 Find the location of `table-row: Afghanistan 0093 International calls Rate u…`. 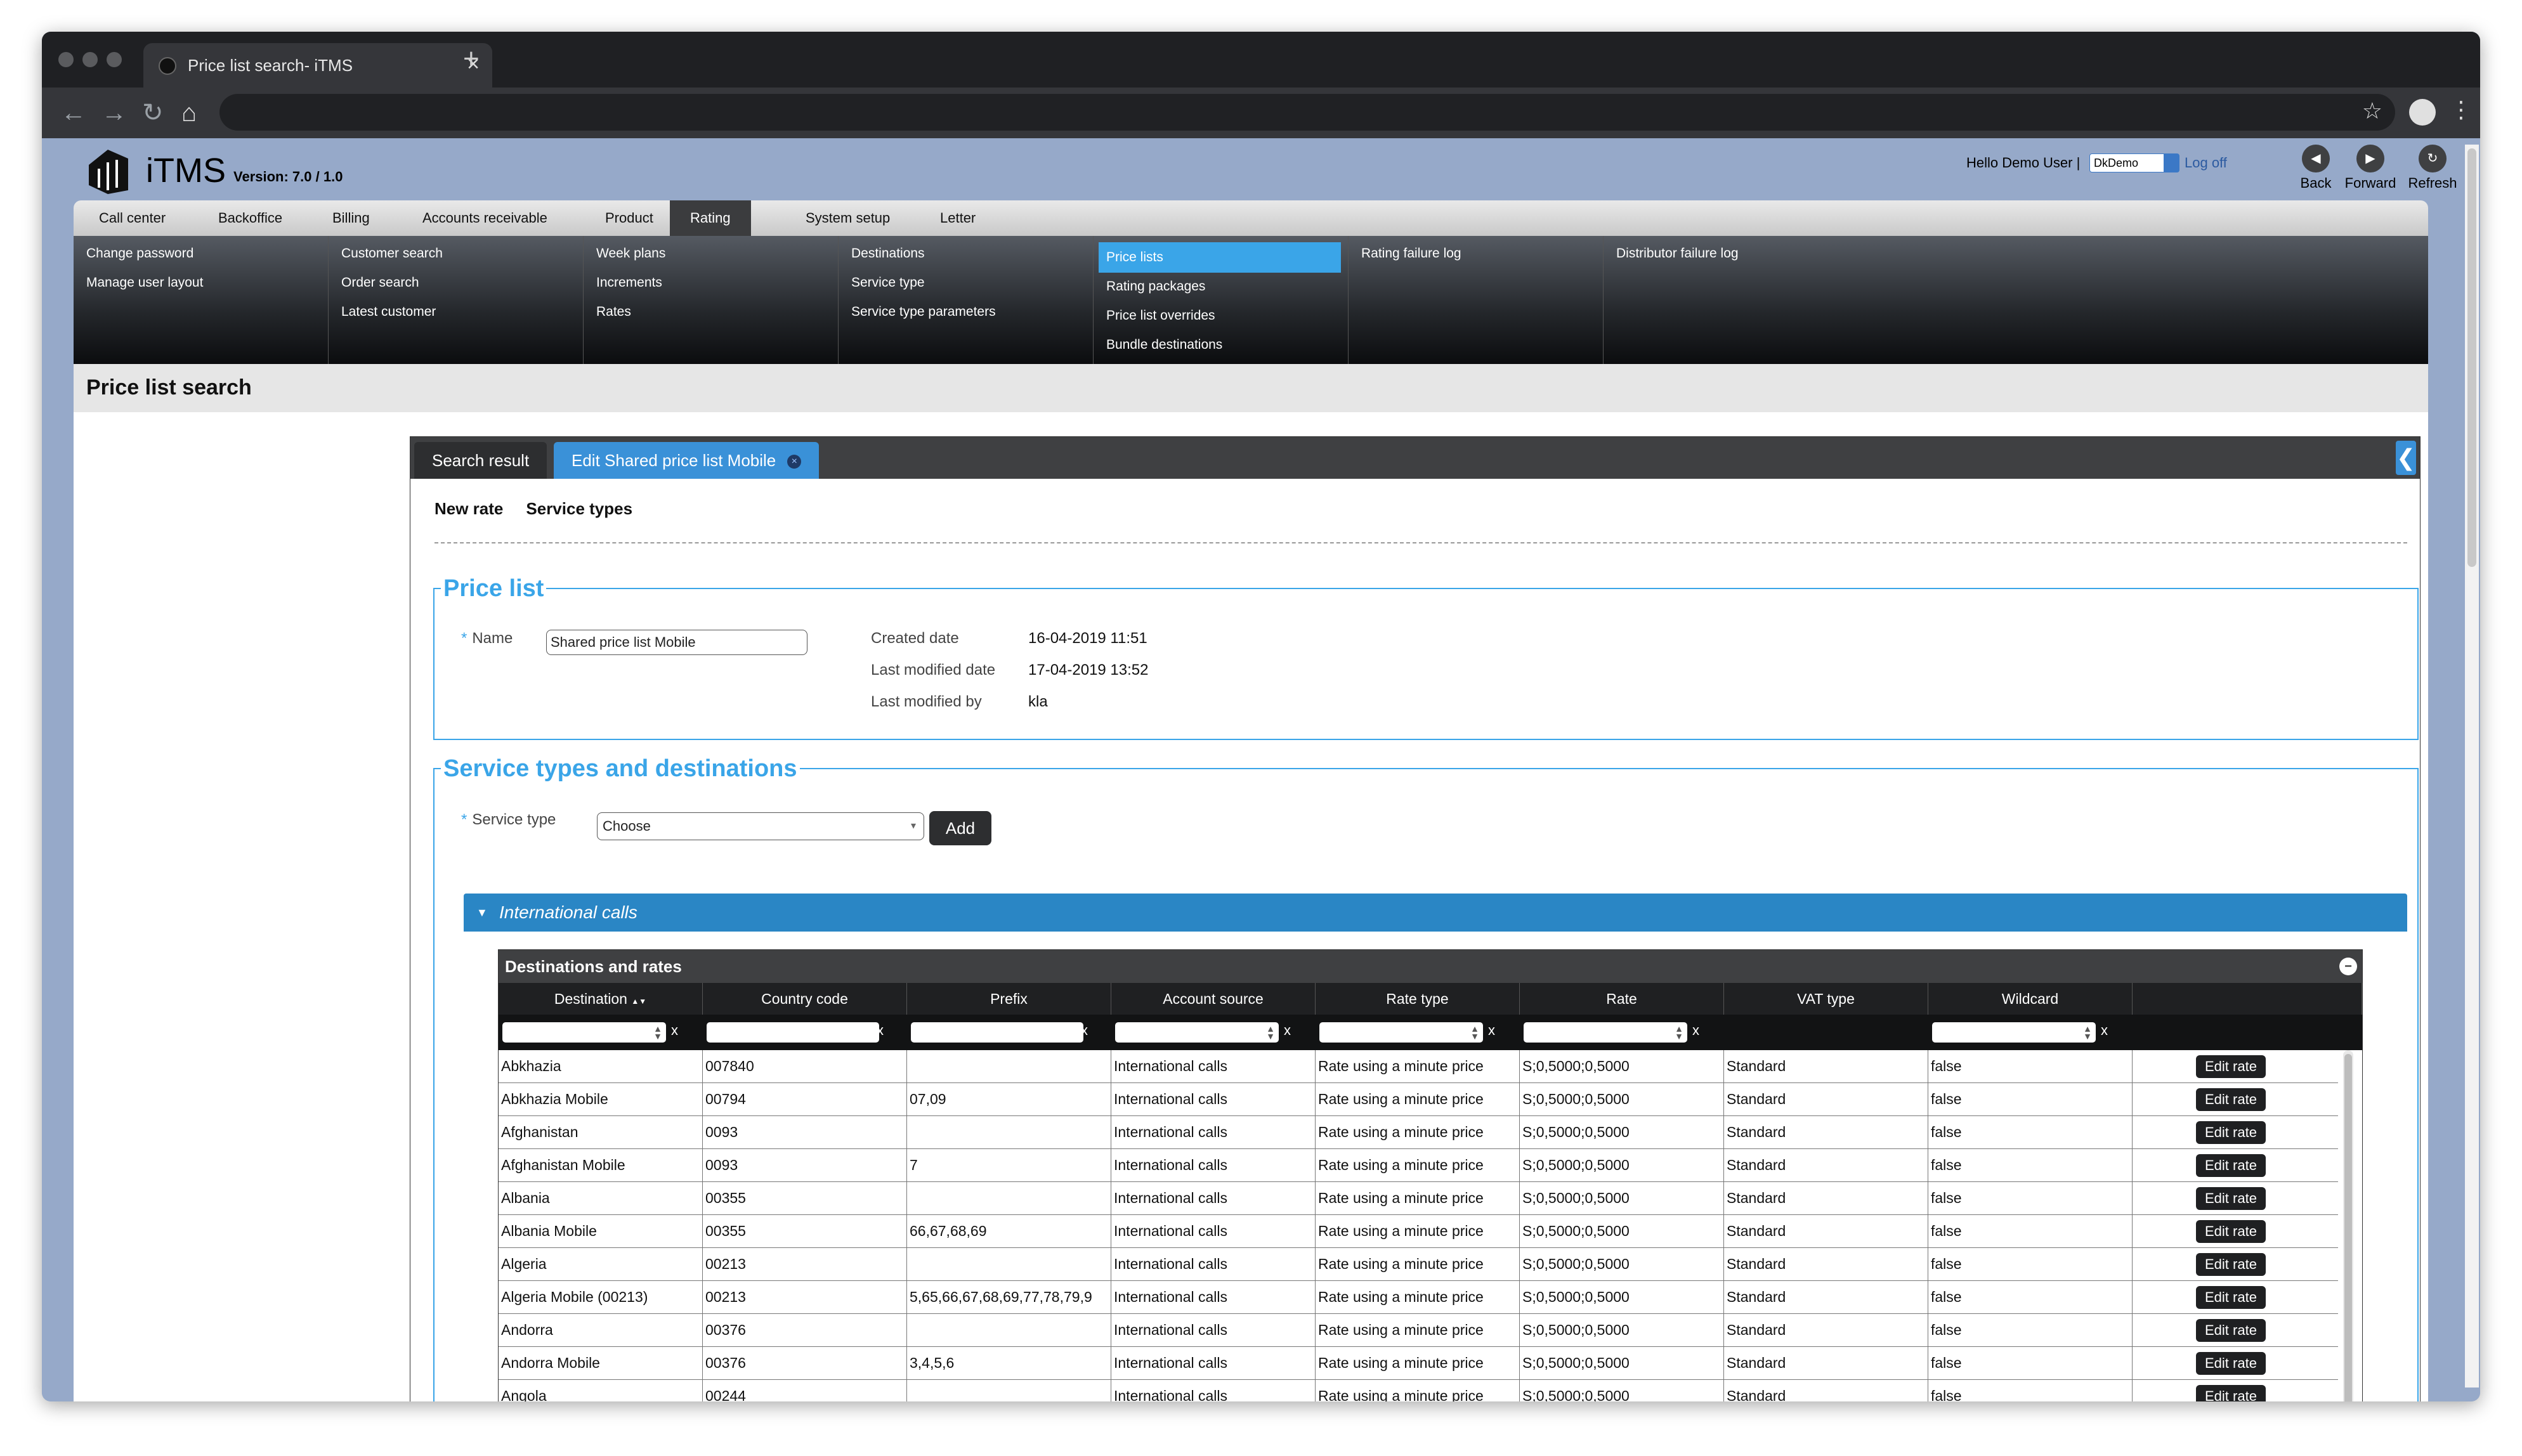

table-row: Afghanistan 0093 International calls Rate u… is located at coordinates (1418, 1132).